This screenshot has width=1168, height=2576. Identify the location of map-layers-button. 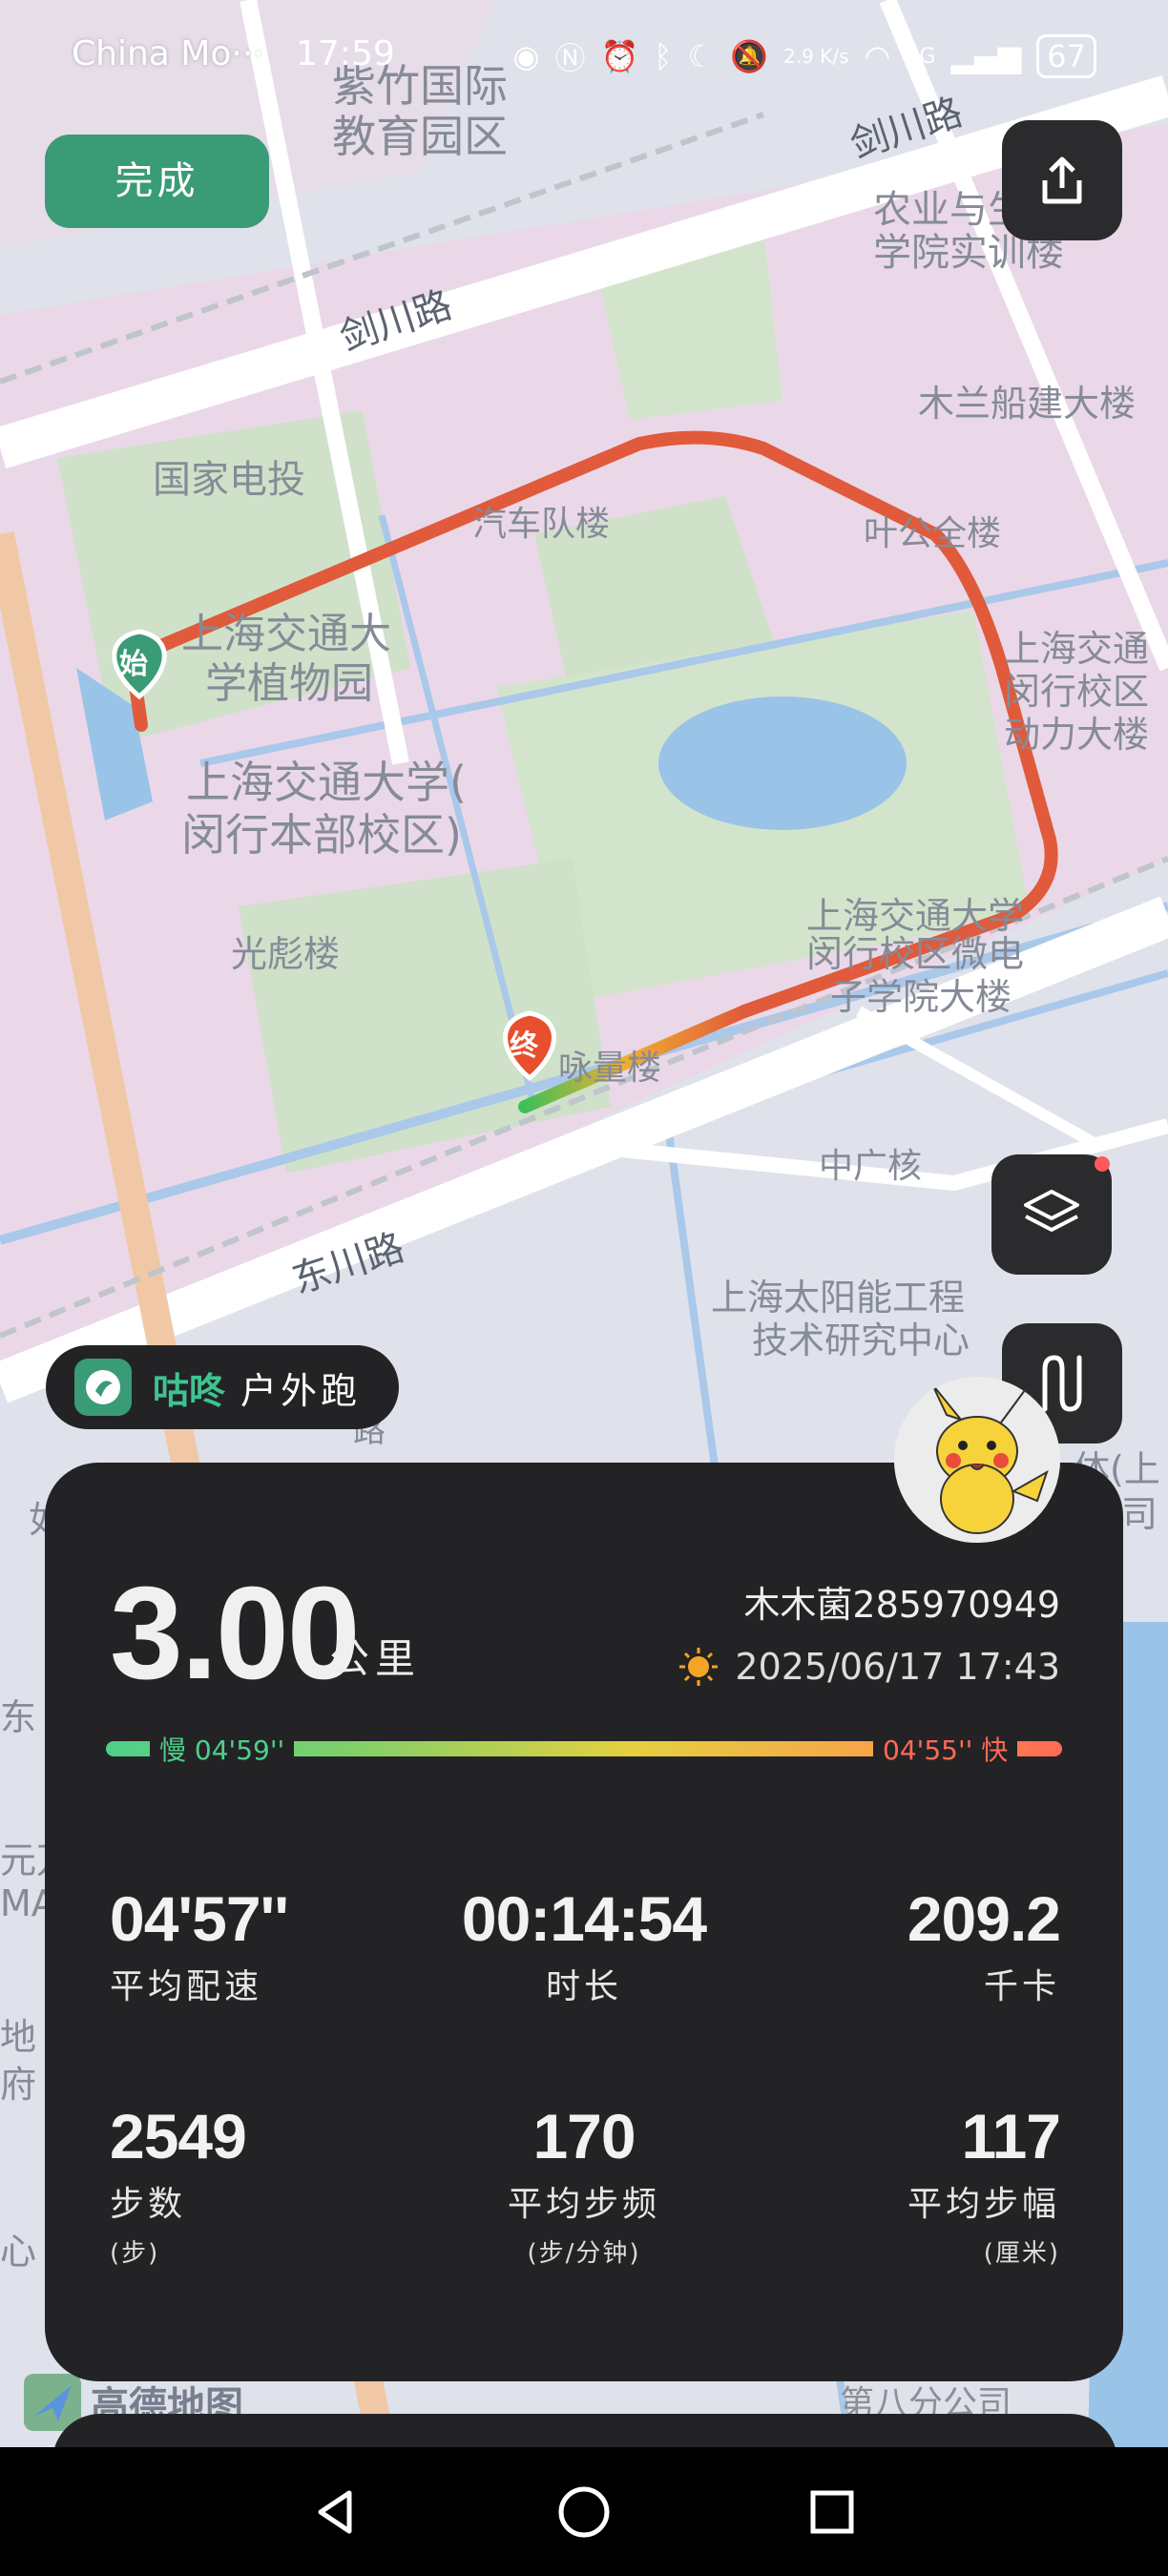
(1051, 1214).